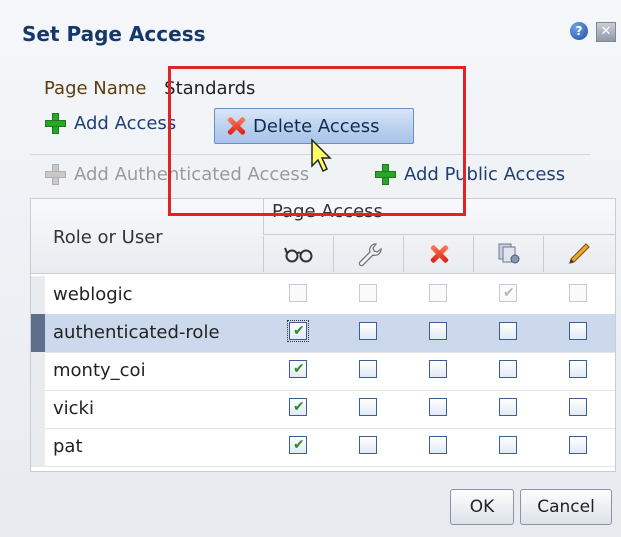 This screenshot has width=621, height=537. What do you see at coordinates (125, 123) in the screenshot?
I see `add-access-label: Add Access` at bounding box center [125, 123].